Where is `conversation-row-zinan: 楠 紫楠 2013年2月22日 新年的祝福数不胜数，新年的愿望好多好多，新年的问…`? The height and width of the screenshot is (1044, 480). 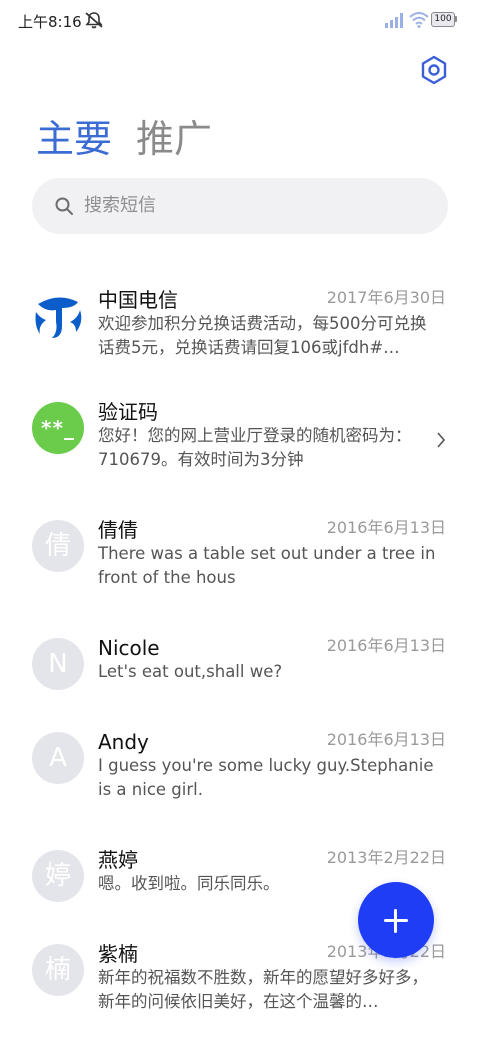
conversation-row-zinan: 楠 紫楠 2013年2月22日 新年的祝福数不胜数，新年的愿望好多好多，新年的问… is located at coordinates (240, 993).